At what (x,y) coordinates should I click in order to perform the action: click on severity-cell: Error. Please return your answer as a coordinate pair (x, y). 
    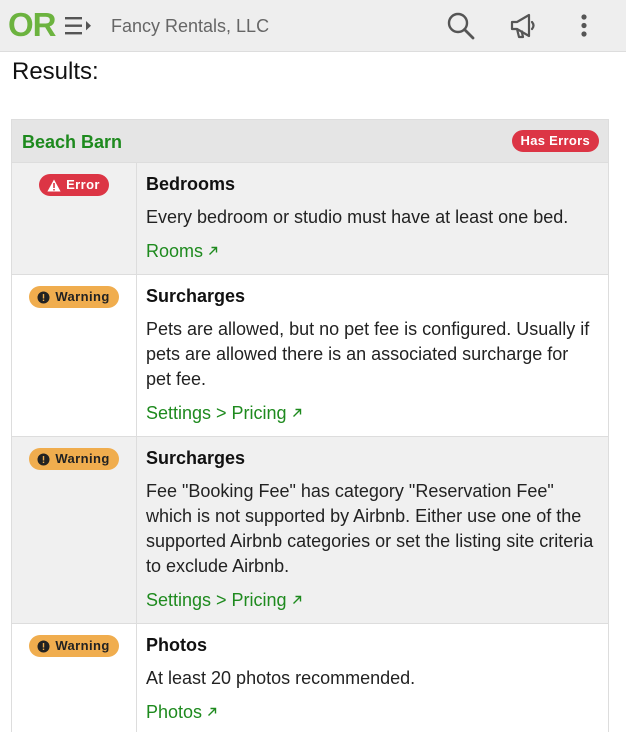
    Looking at the image, I should click on (74, 218).